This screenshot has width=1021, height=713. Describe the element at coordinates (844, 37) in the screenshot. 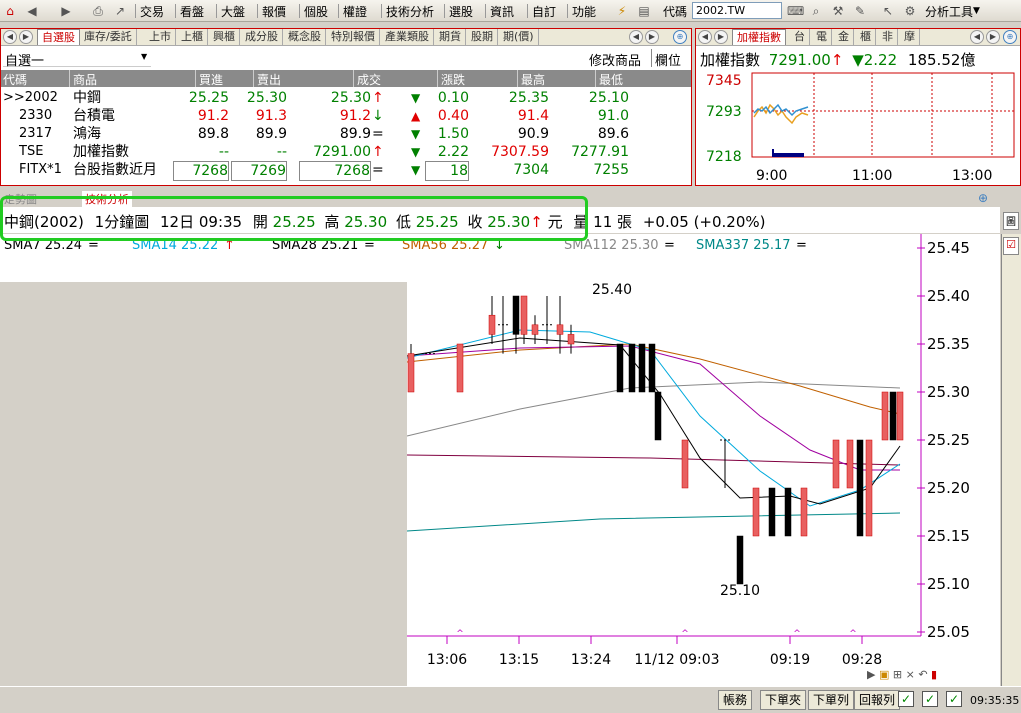

I see `tab-index: 金` at that location.